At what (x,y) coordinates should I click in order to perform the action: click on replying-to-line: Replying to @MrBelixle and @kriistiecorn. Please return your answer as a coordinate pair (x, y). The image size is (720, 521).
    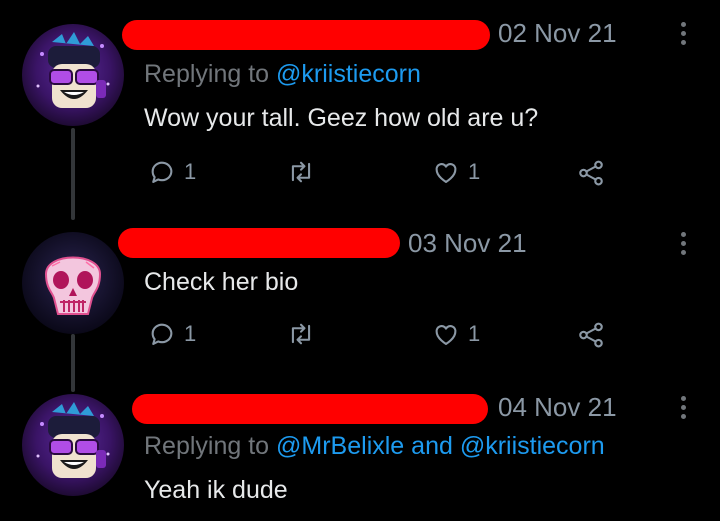
    Looking at the image, I should click on (374, 446).